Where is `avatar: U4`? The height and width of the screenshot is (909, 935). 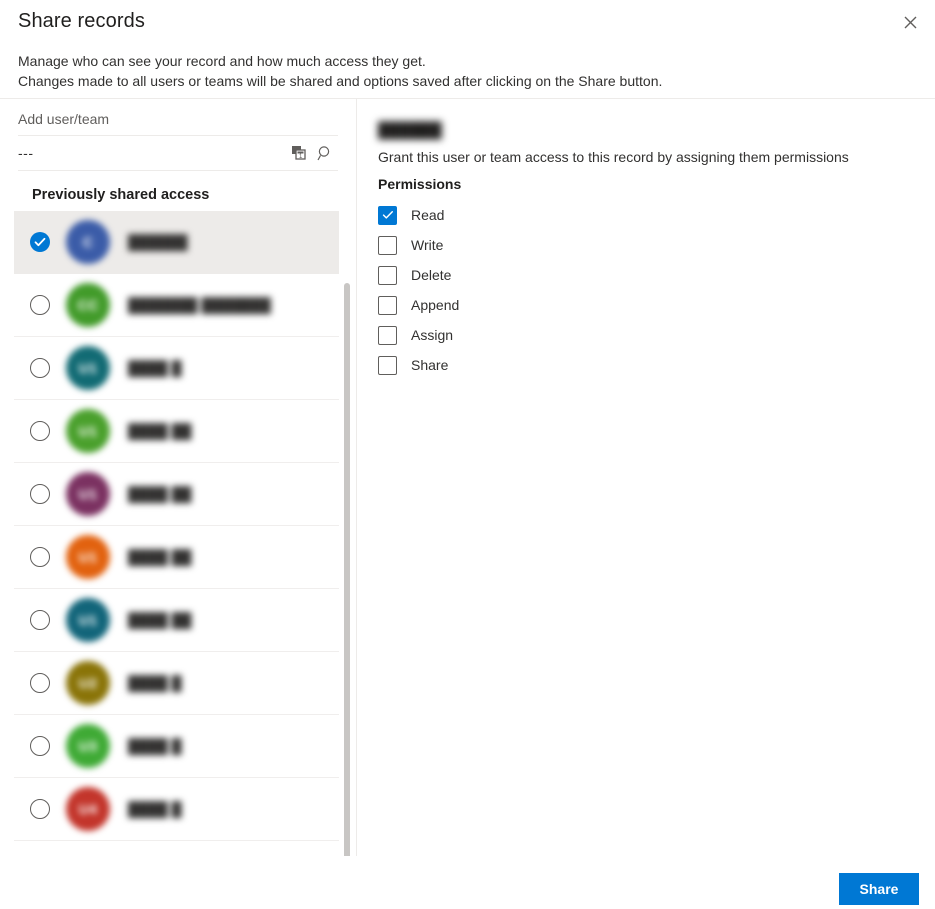
avatar: U4 is located at coordinates (88, 809).